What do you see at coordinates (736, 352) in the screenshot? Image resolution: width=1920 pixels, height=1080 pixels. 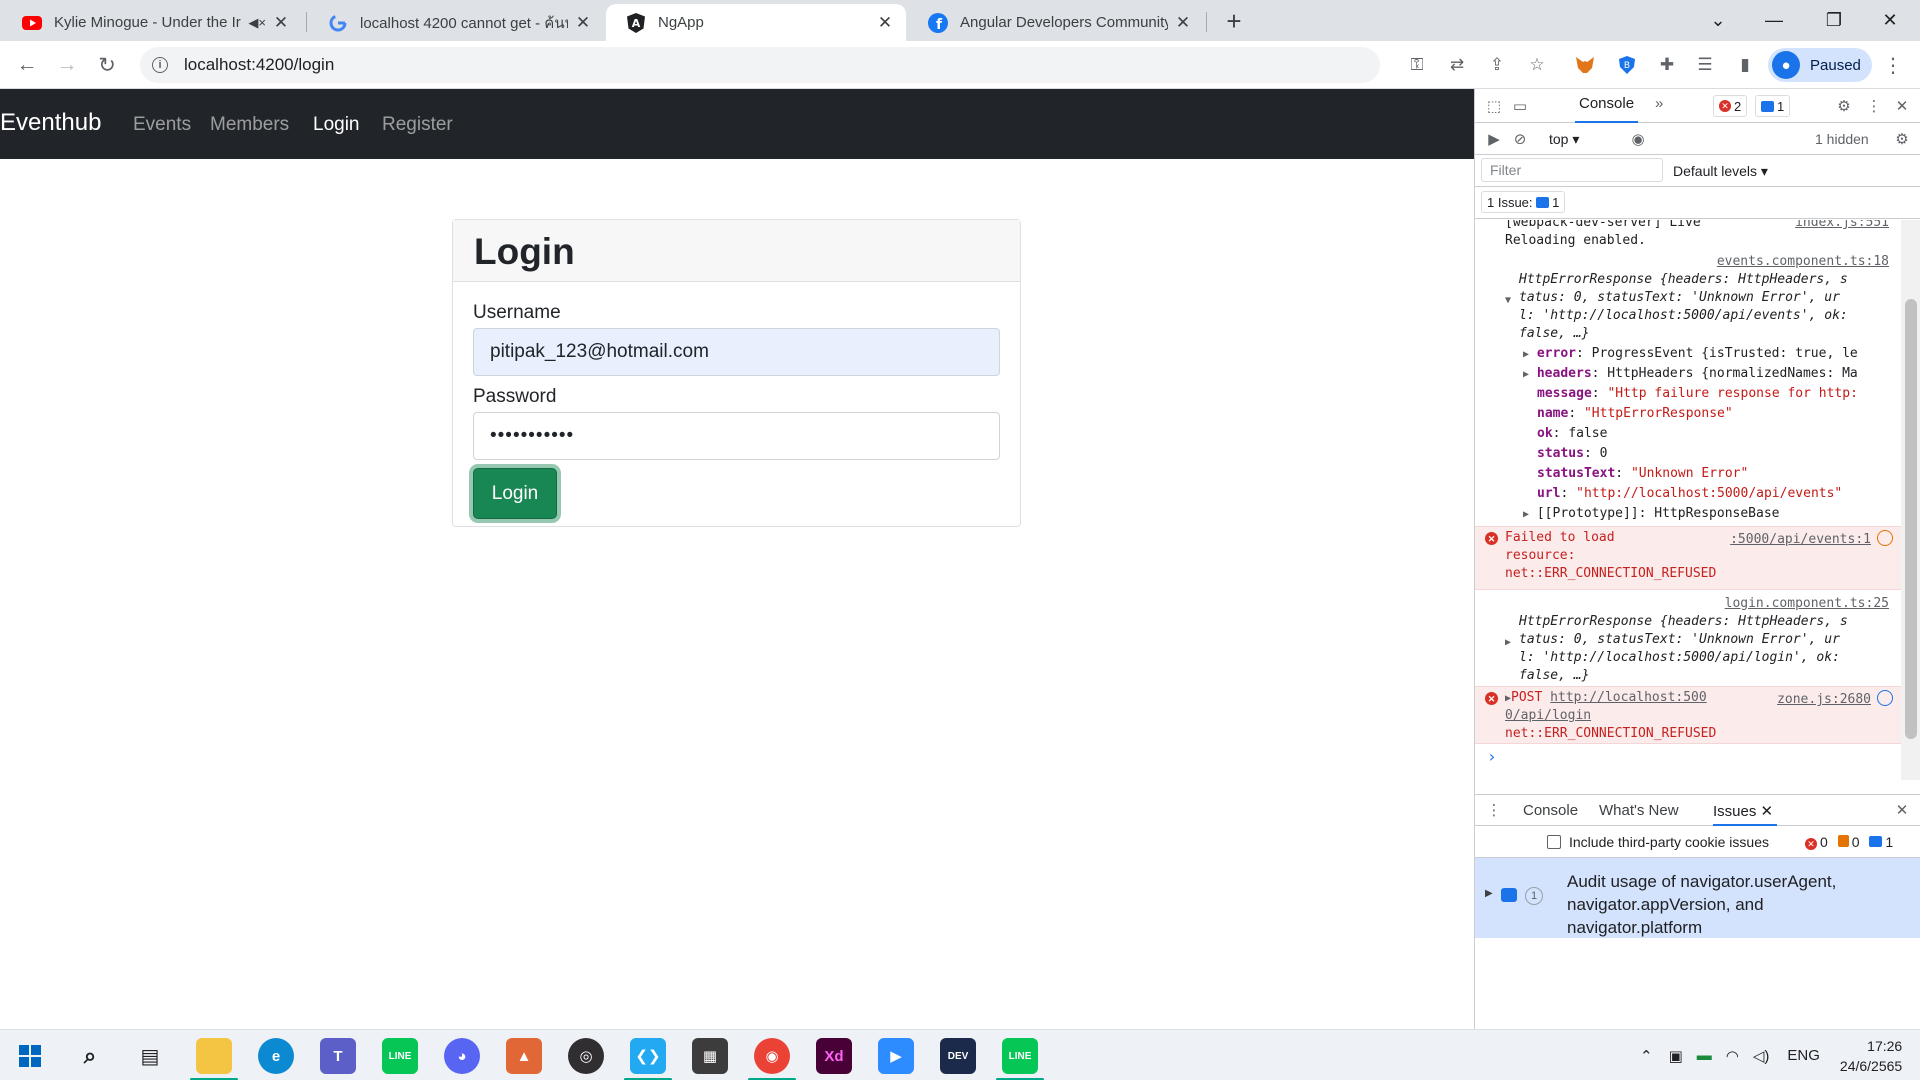 I see `username-input` at bounding box center [736, 352].